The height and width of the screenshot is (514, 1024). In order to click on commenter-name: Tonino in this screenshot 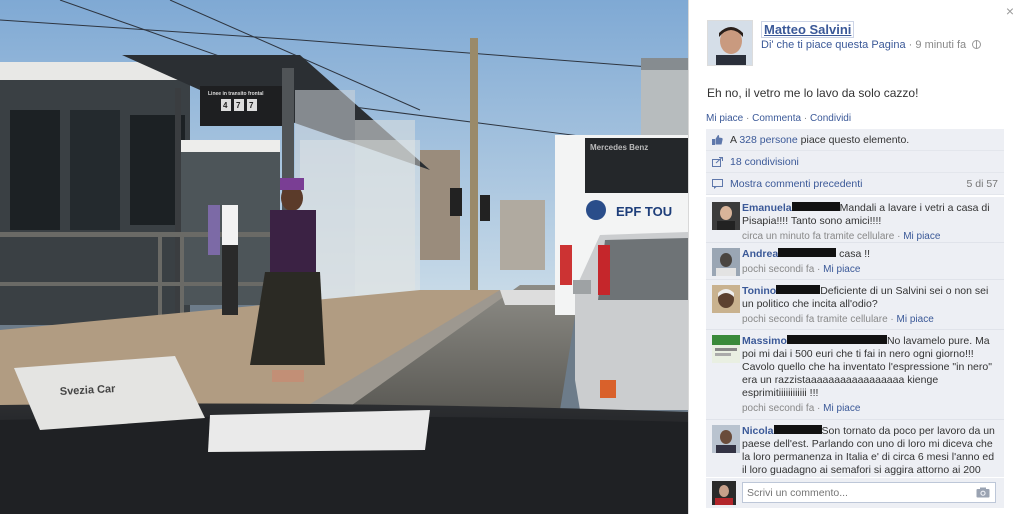, I will do `click(759, 291)`.